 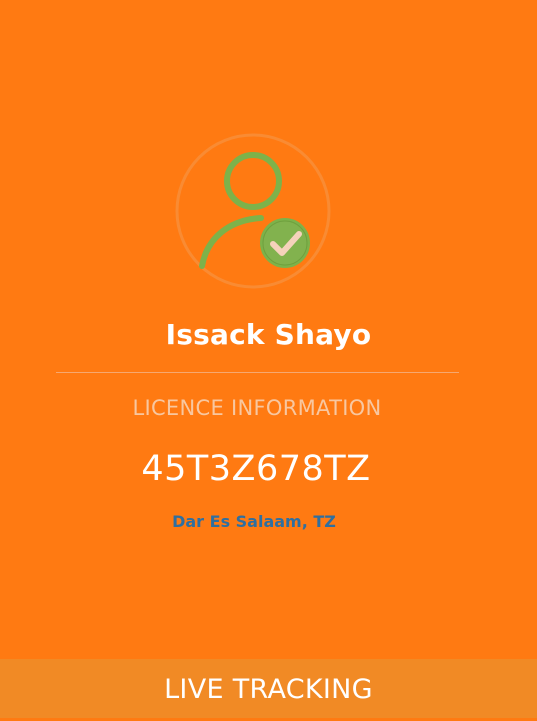 What do you see at coordinates (268, 688) in the screenshot?
I see `live-tracking-button: LIVE TRACKING` at bounding box center [268, 688].